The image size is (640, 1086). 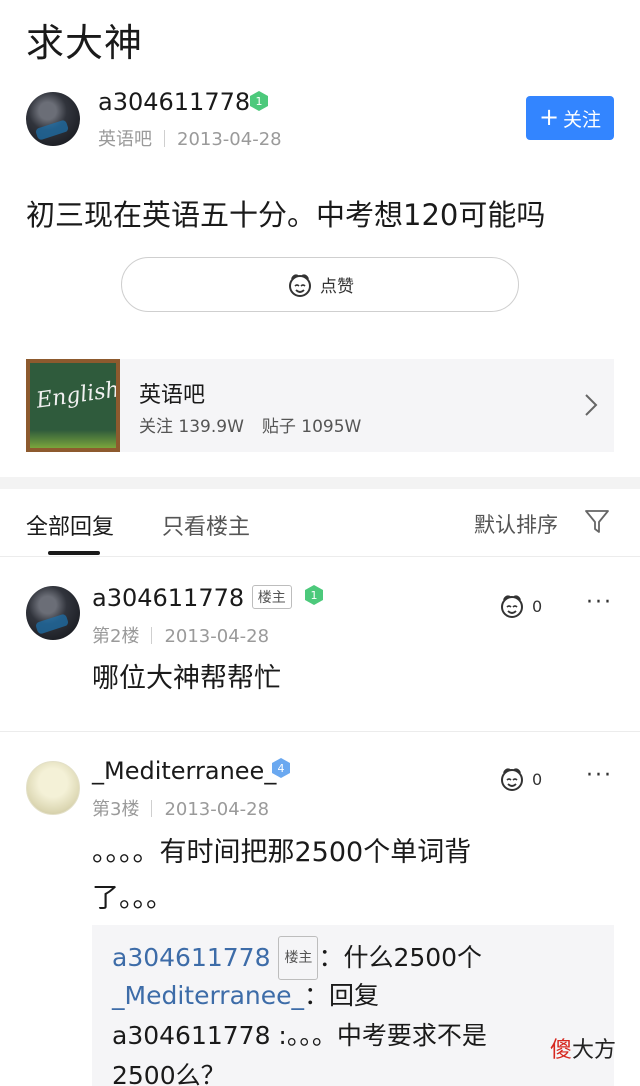 What do you see at coordinates (561, 1050) in the screenshot?
I see `watermark-red-text: 傻` at bounding box center [561, 1050].